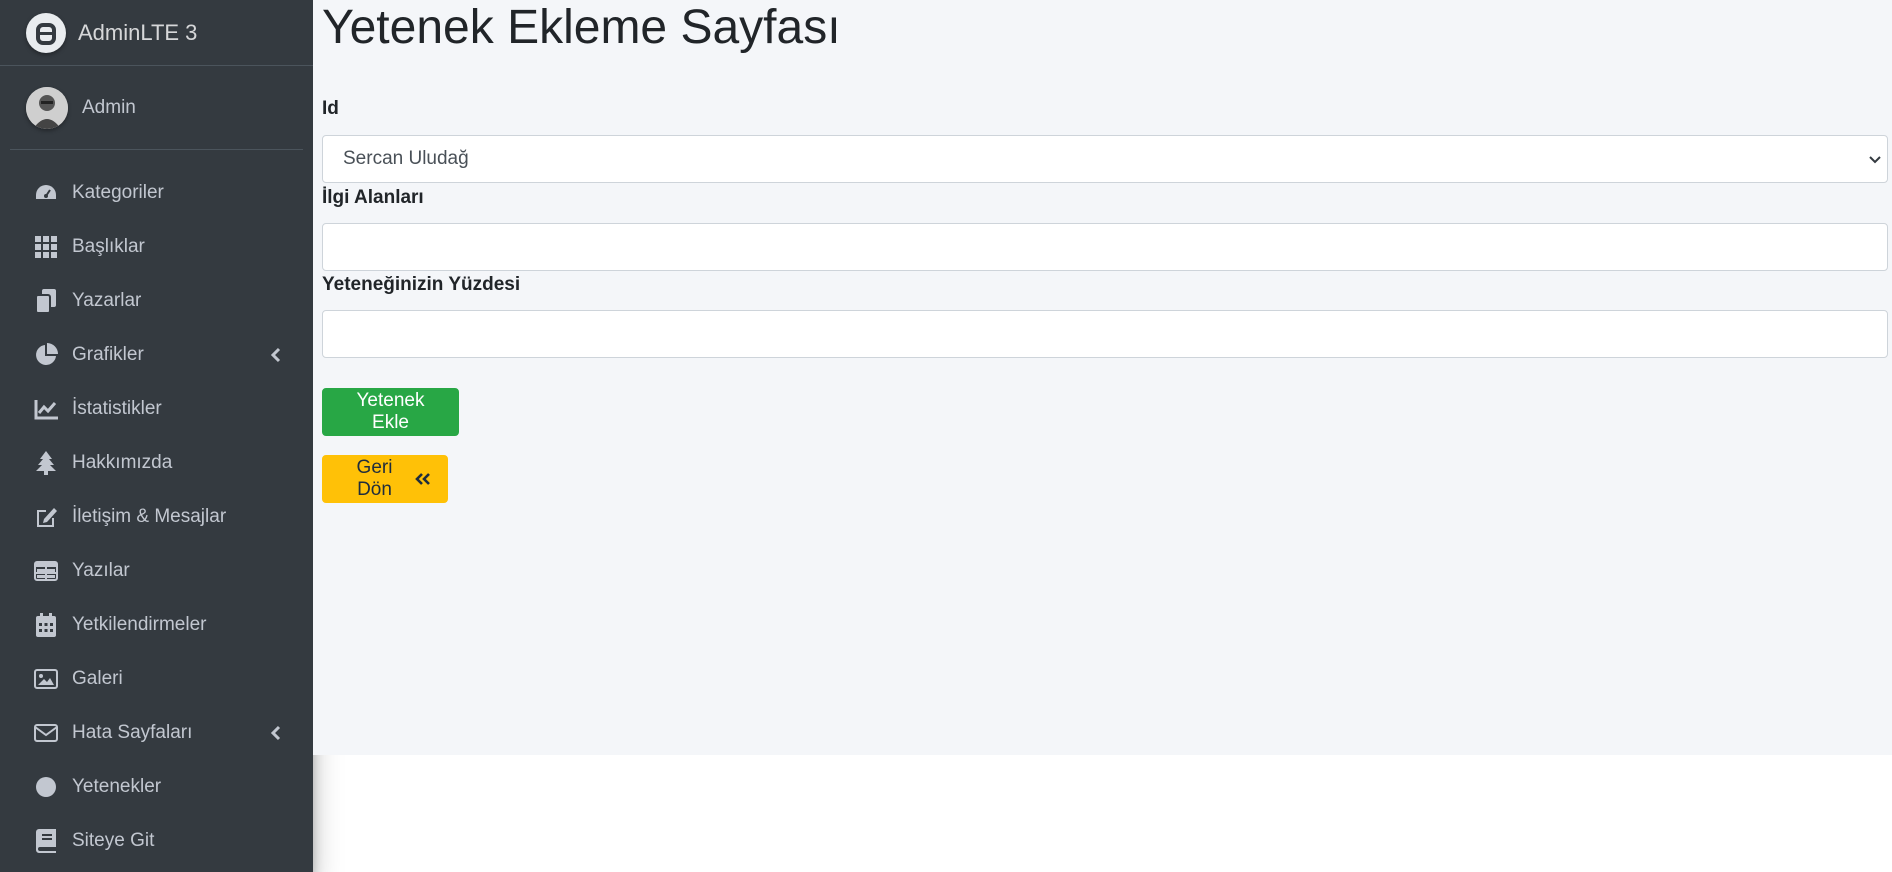 This screenshot has height=872, width=1892. Describe the element at coordinates (47, 107) in the screenshot. I see `avatar` at that location.